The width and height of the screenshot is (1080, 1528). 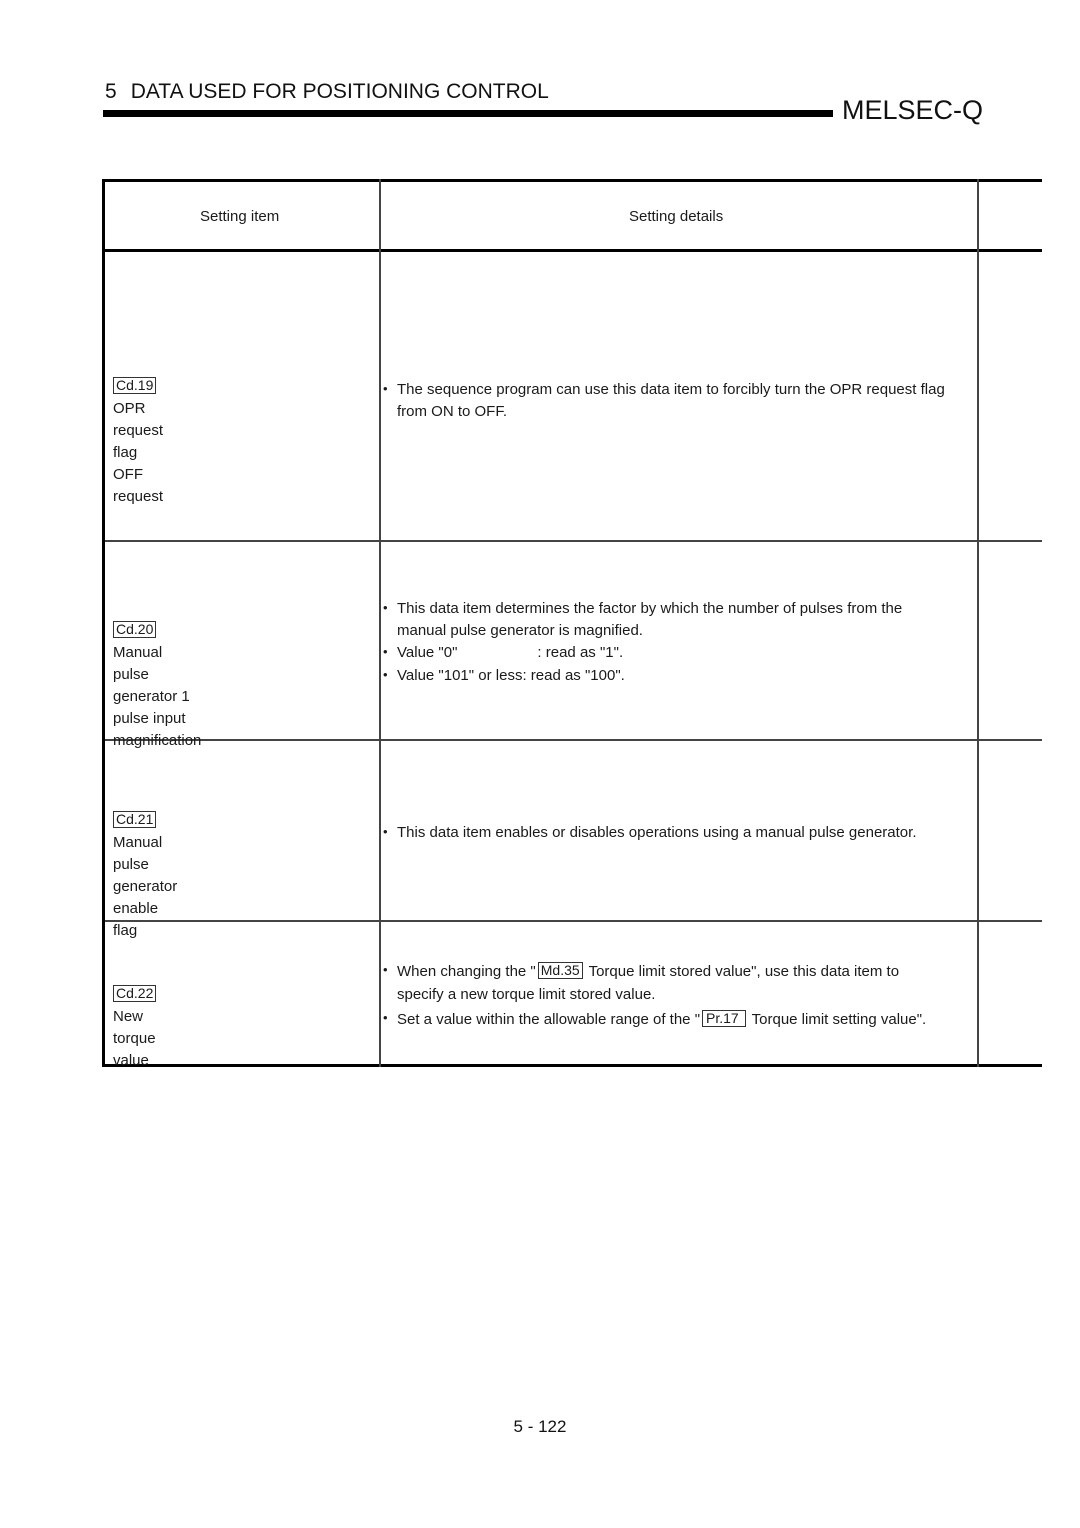 What do you see at coordinates (580, 652) in the screenshot?
I see `detail-text-part: : read as "1".` at bounding box center [580, 652].